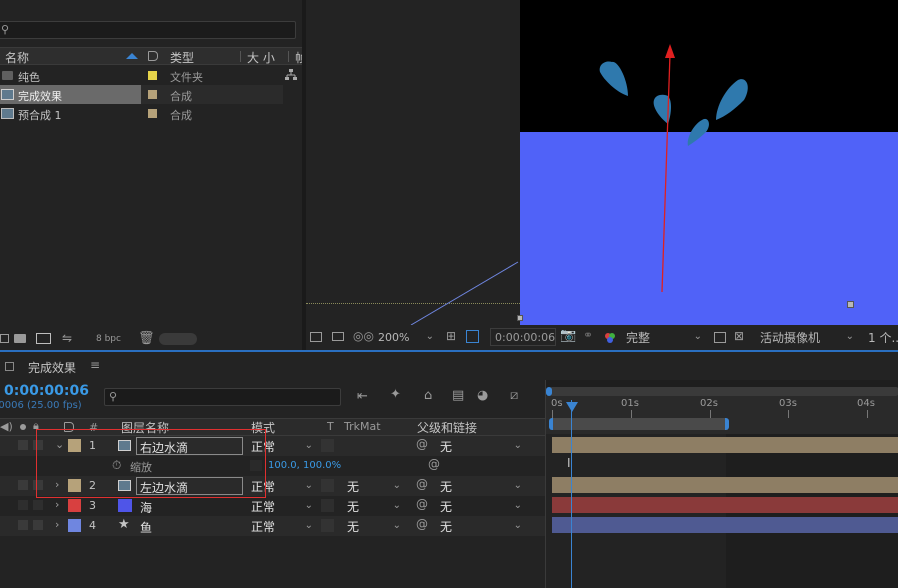 The image size is (898, 588). What do you see at coordinates (472, 336) in the screenshot?
I see `region-of-interest-icon` at bounding box center [472, 336].